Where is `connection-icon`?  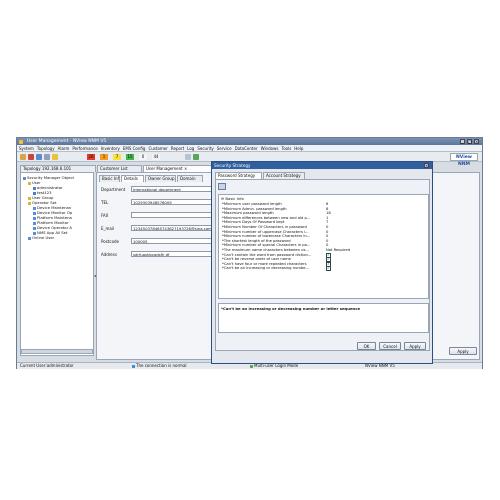 connection-icon is located at coordinates (133, 366).